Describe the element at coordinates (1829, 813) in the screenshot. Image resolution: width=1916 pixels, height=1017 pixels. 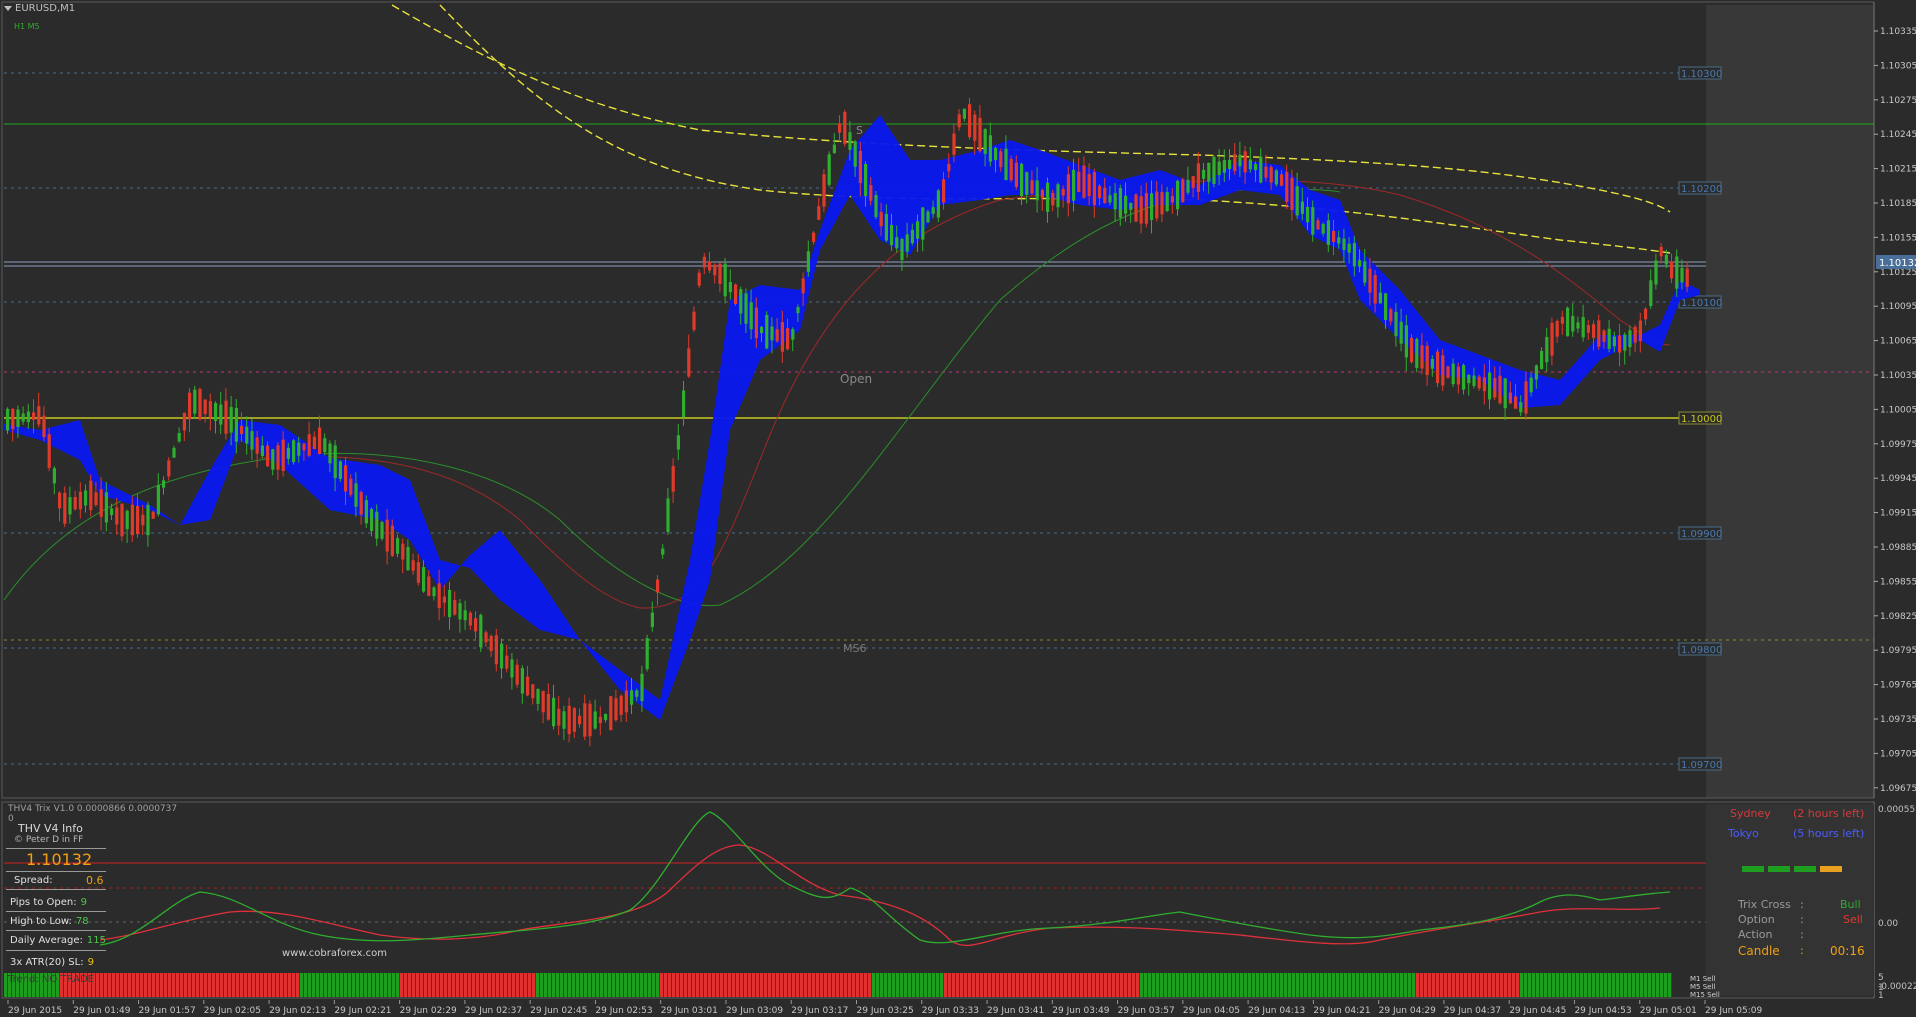
I see `session-sydney-left: (2 hours left)` at that location.